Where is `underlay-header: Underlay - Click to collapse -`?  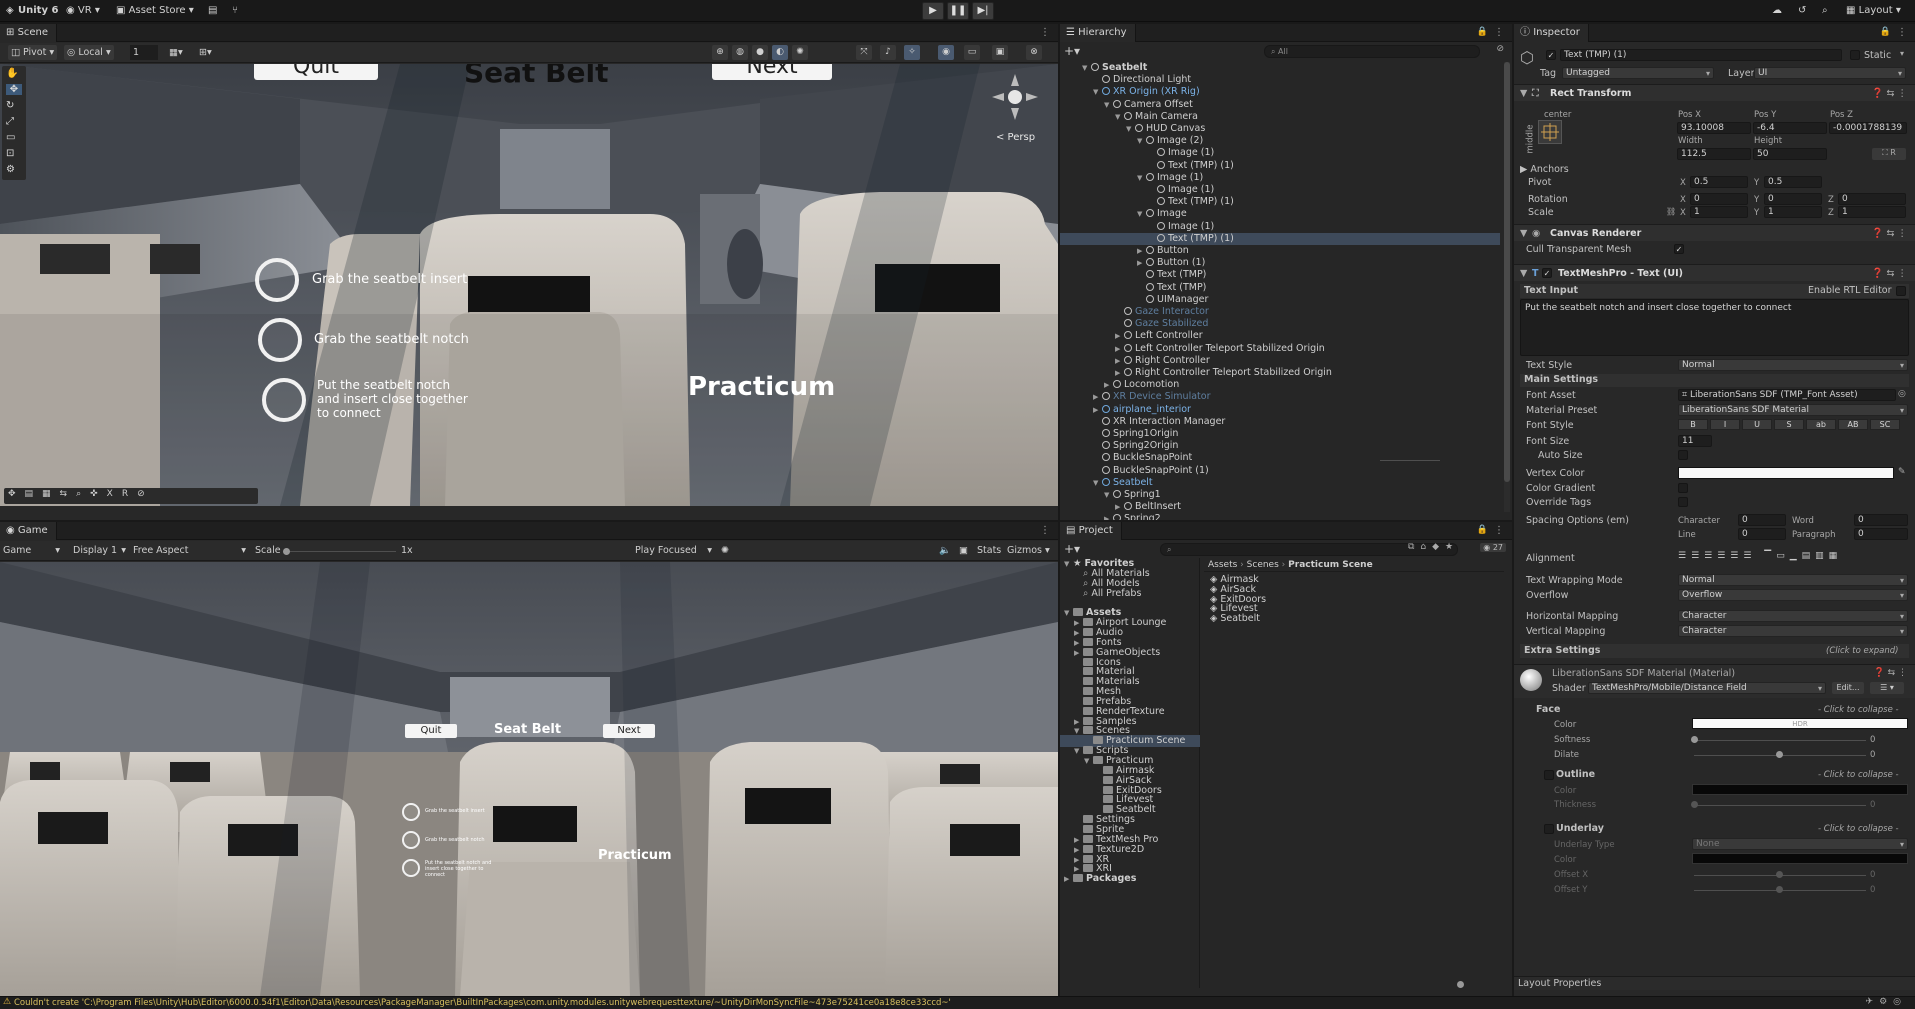 underlay-header: Underlay - Click to collapse - is located at coordinates (1732, 830).